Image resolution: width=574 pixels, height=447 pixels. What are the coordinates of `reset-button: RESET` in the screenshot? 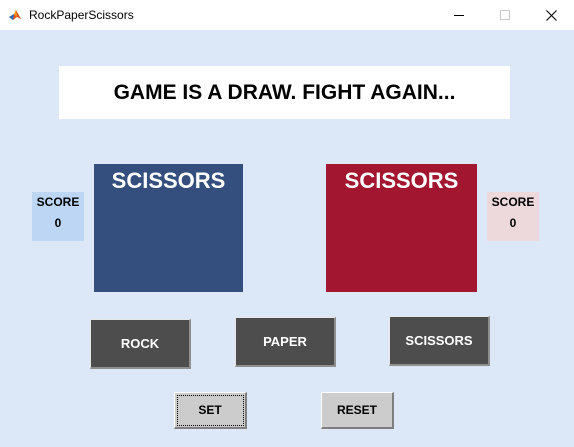 It's located at (357, 410).